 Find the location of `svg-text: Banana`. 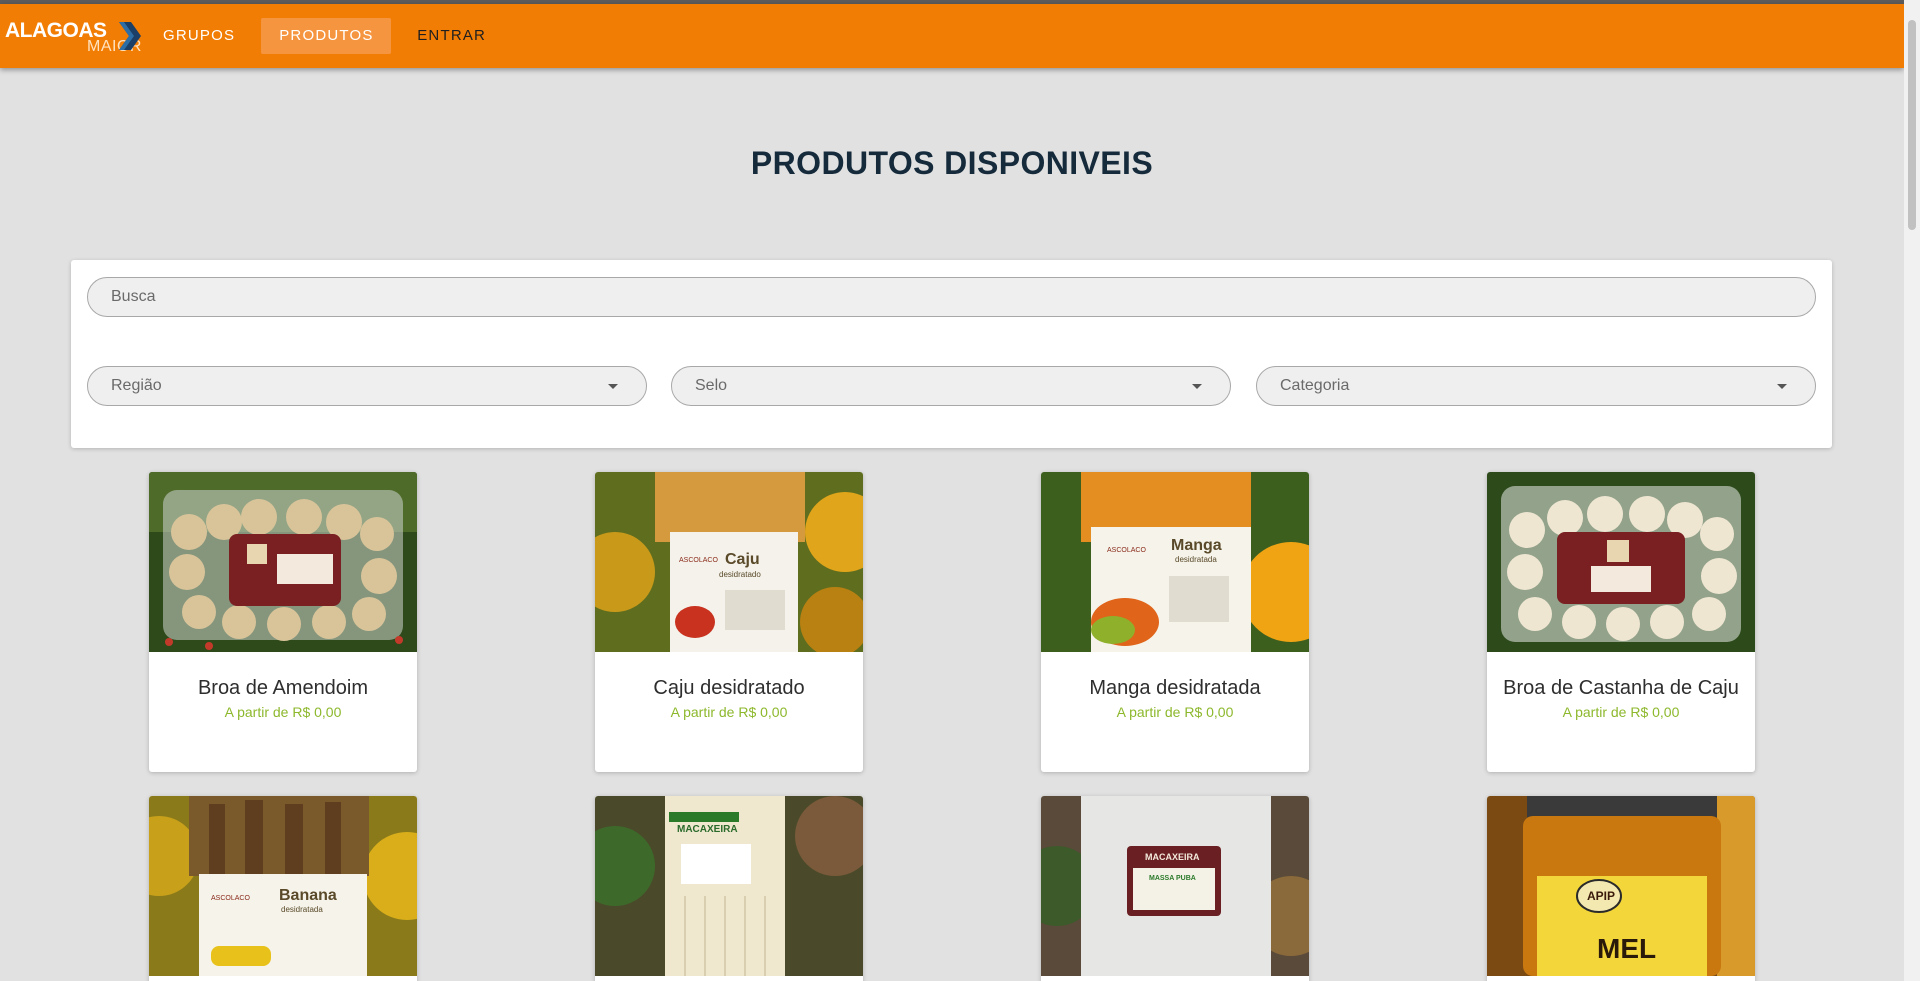

svg-text: Banana is located at coordinates (308, 895).